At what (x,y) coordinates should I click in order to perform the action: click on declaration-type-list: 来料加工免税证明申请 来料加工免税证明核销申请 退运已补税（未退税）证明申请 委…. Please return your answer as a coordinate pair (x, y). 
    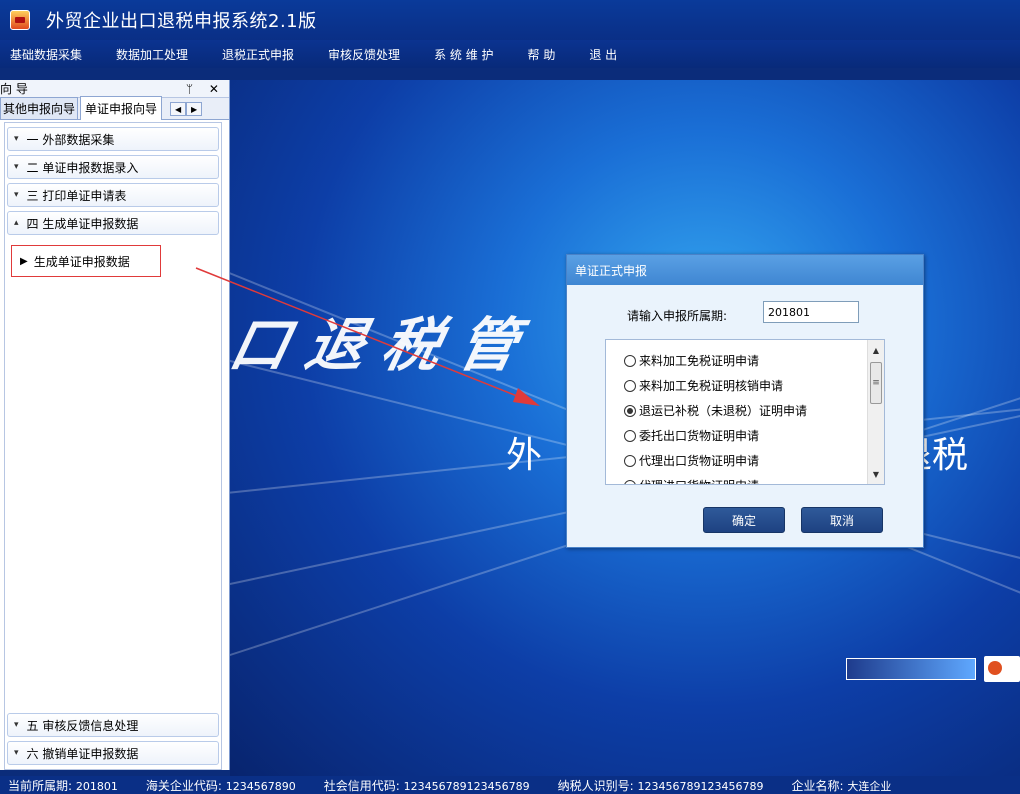
    Looking at the image, I should click on (745, 412).